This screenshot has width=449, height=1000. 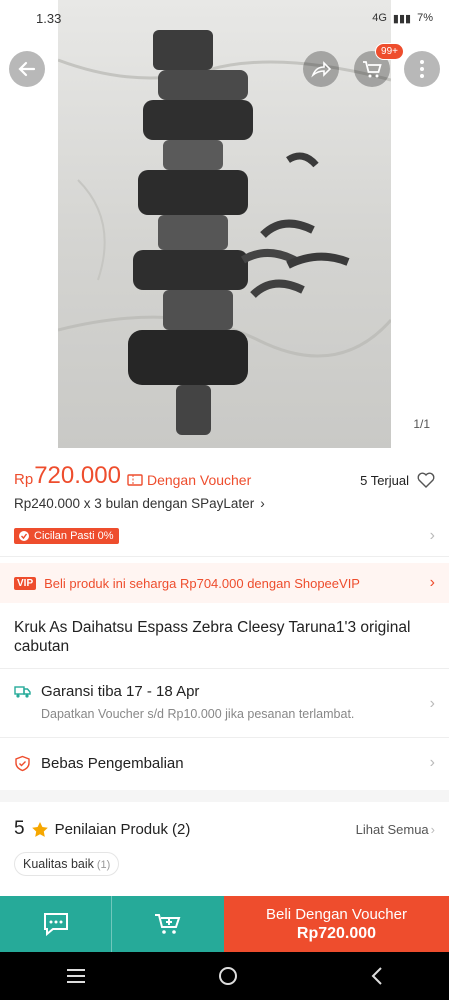 I want to click on product-rating-header: 5 Penilaian Produk (2) Lihat Semua ›, so click(x=224, y=829).